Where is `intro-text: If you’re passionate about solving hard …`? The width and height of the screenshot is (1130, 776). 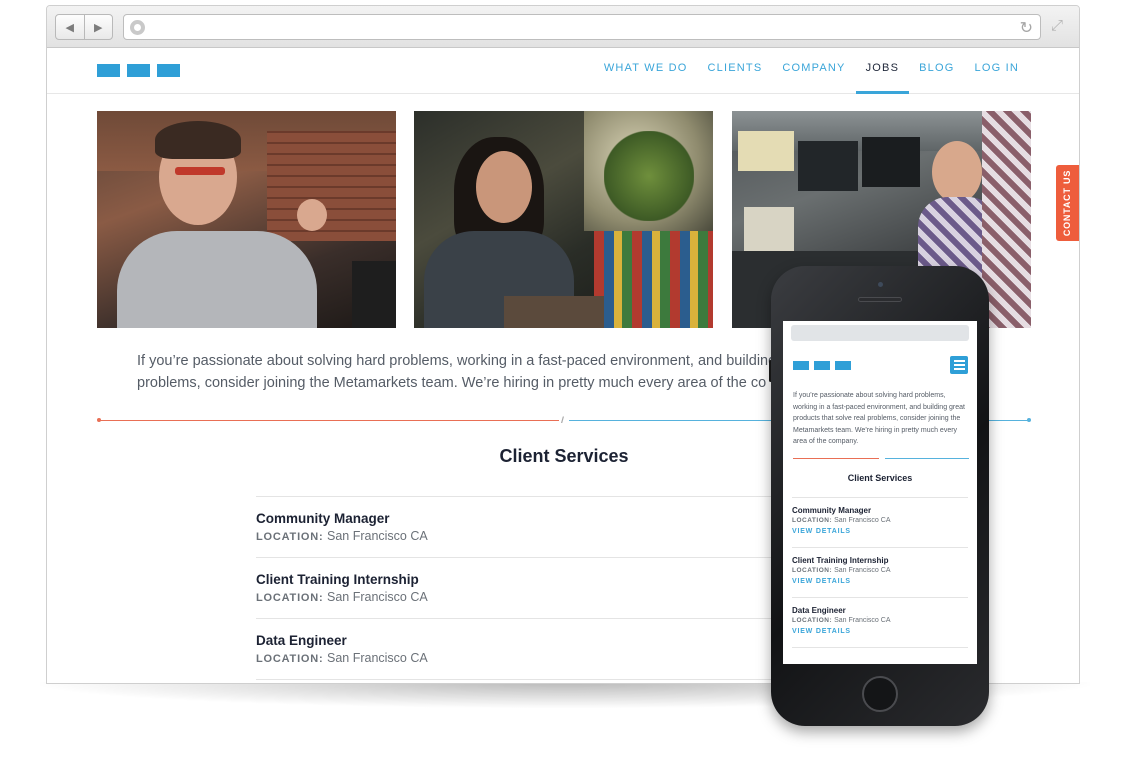
intro-text: If you’re passionate about solving hard … is located at coordinates (502, 372).